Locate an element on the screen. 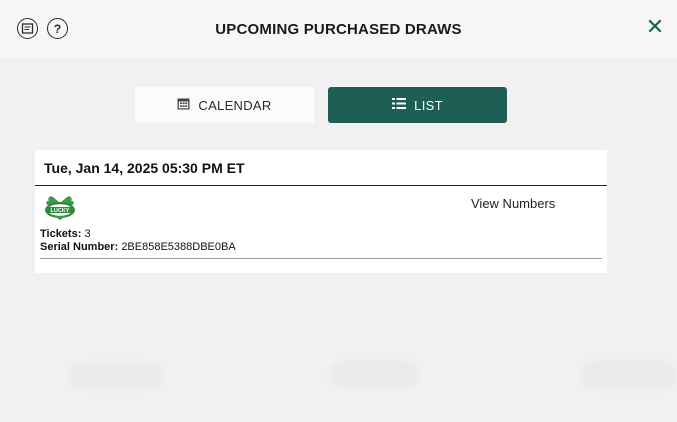  list-tab-label: LIST is located at coordinates (428, 105).